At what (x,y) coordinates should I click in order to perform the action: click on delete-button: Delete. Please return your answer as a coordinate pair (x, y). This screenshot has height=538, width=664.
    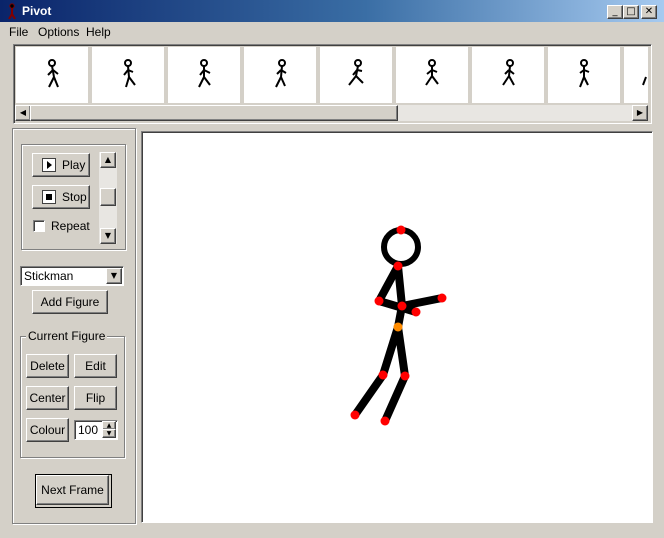
    Looking at the image, I should click on (47, 366).